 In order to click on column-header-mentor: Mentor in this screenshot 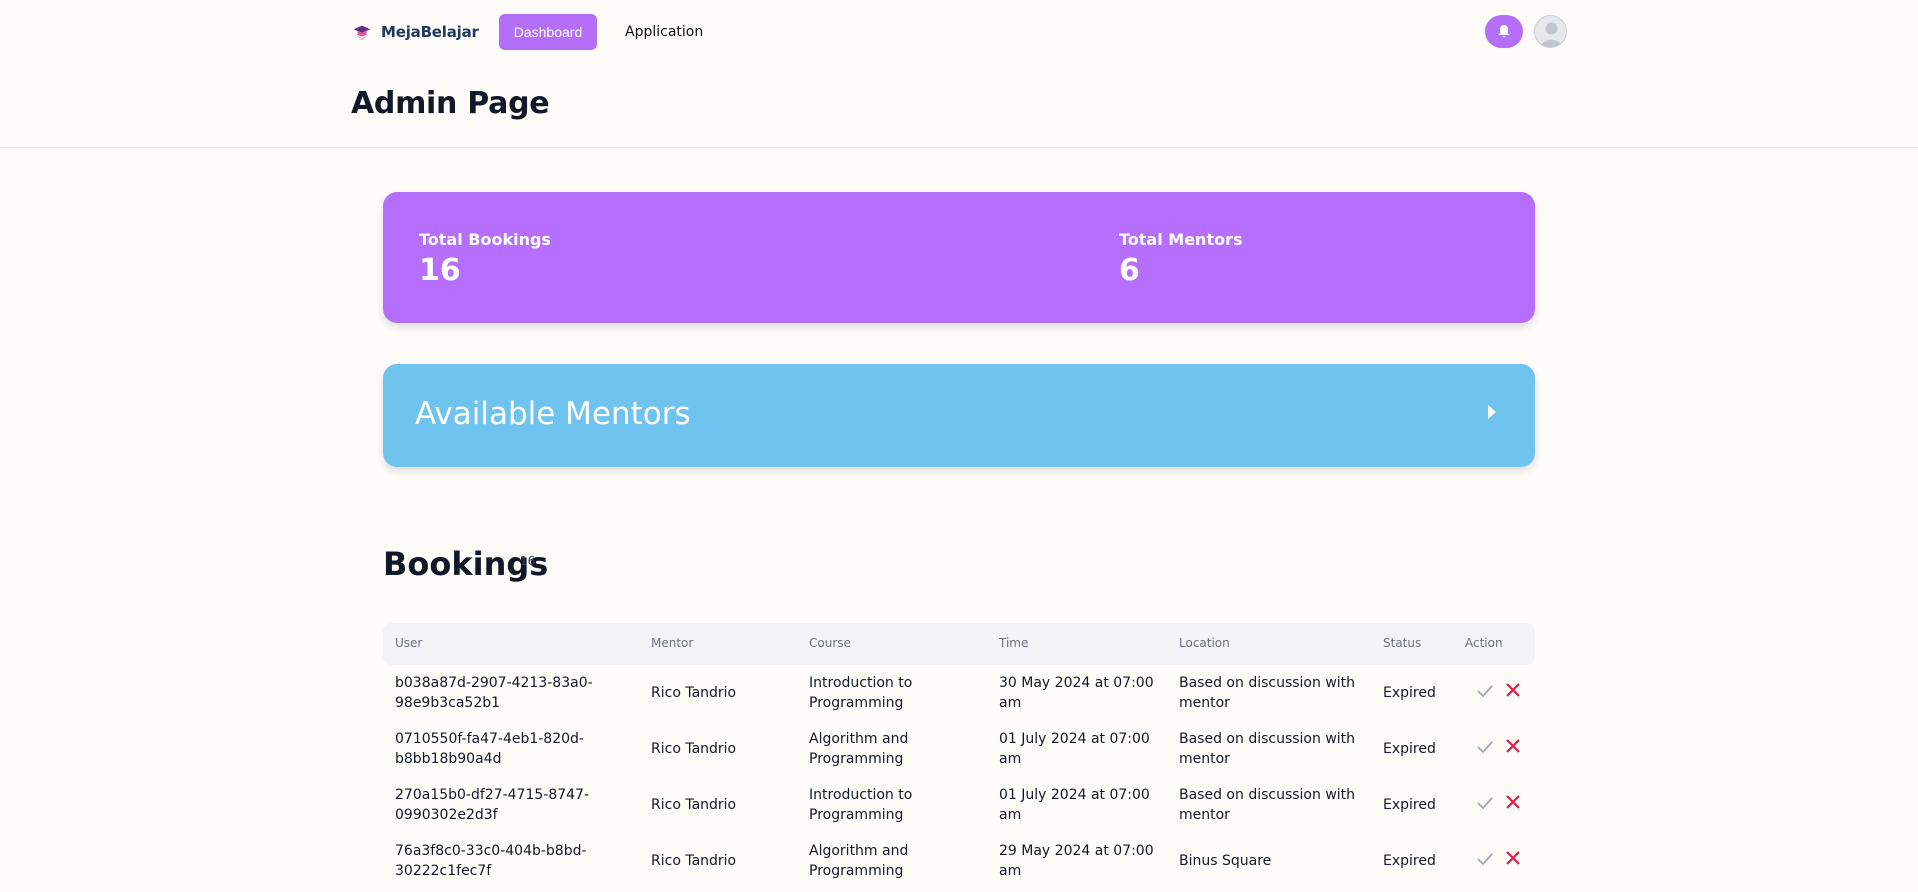, I will do `click(672, 643)`.